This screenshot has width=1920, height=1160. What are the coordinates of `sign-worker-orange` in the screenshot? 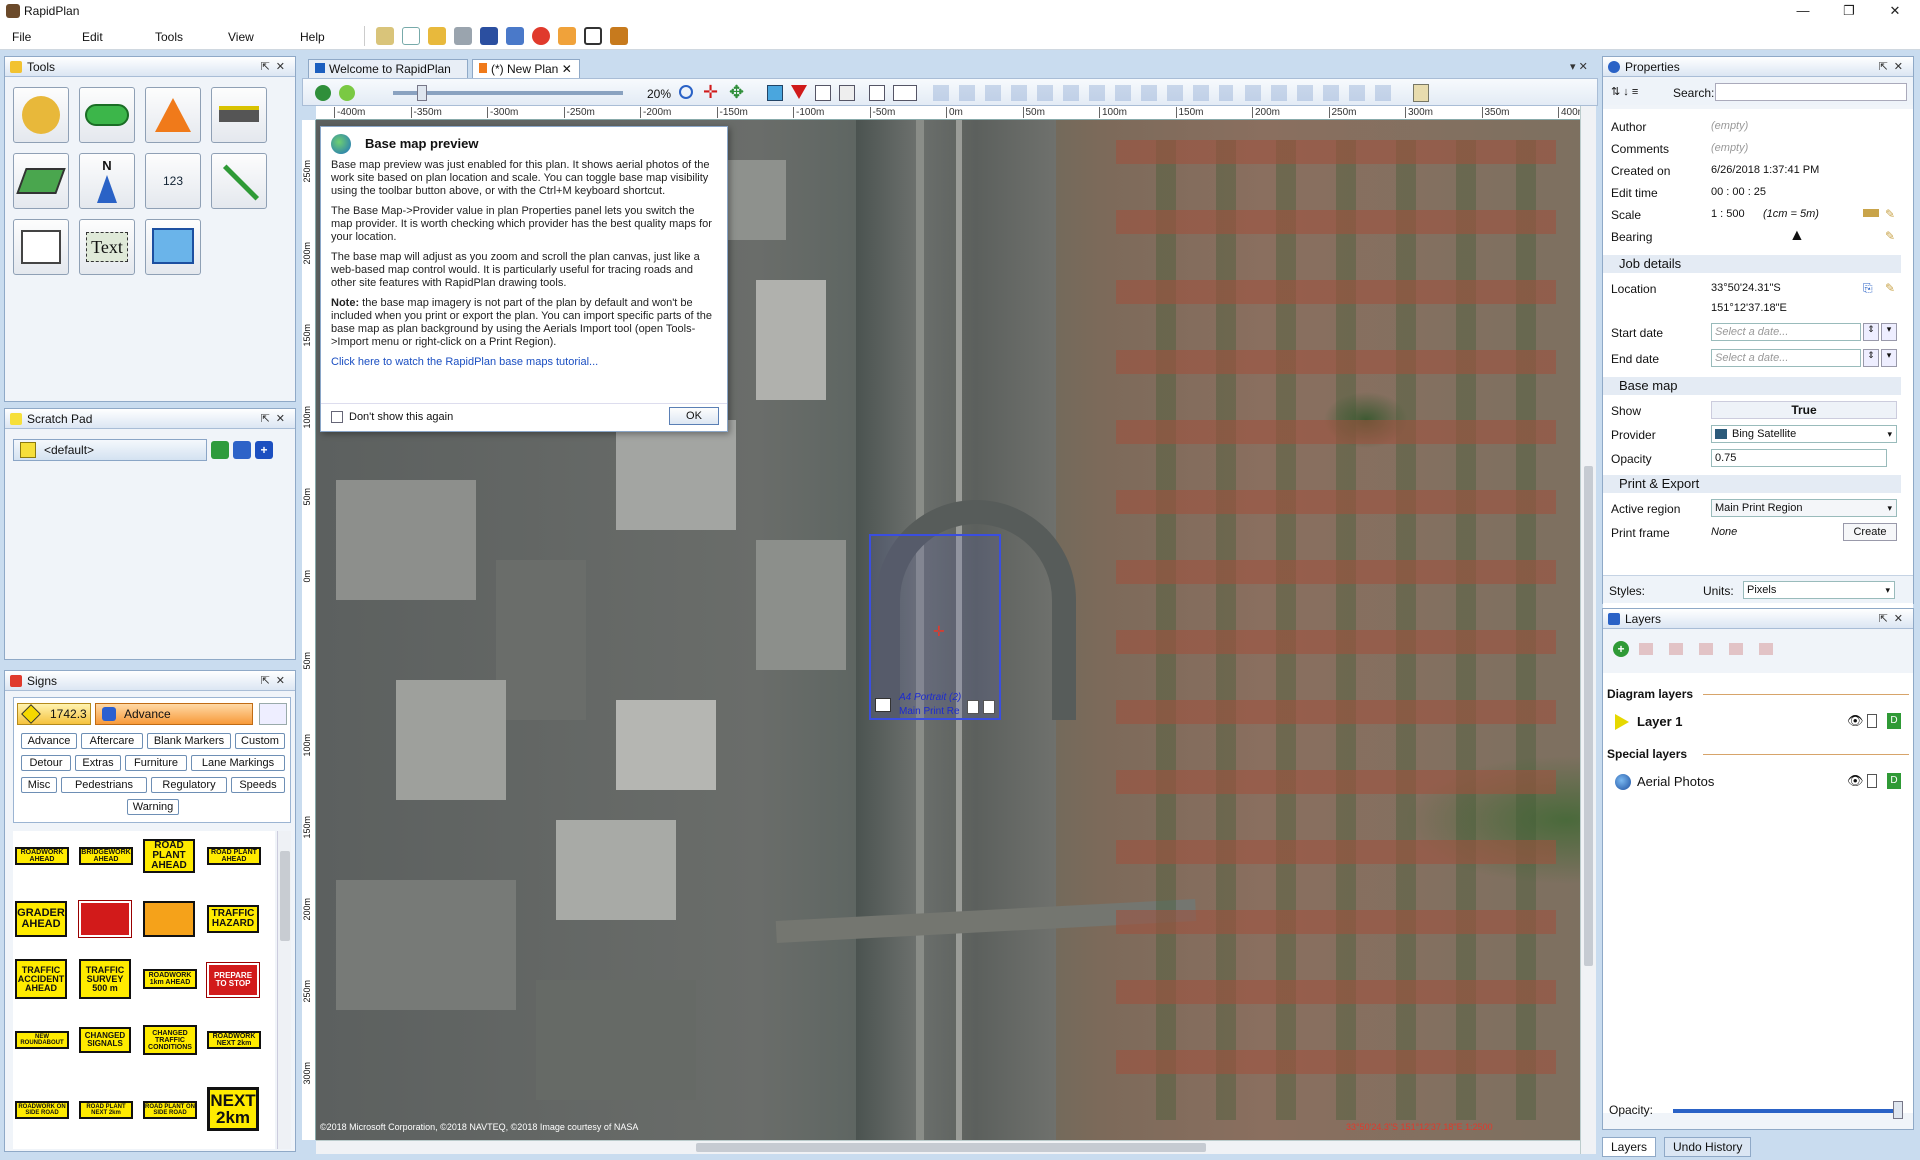 It's located at (169, 919).